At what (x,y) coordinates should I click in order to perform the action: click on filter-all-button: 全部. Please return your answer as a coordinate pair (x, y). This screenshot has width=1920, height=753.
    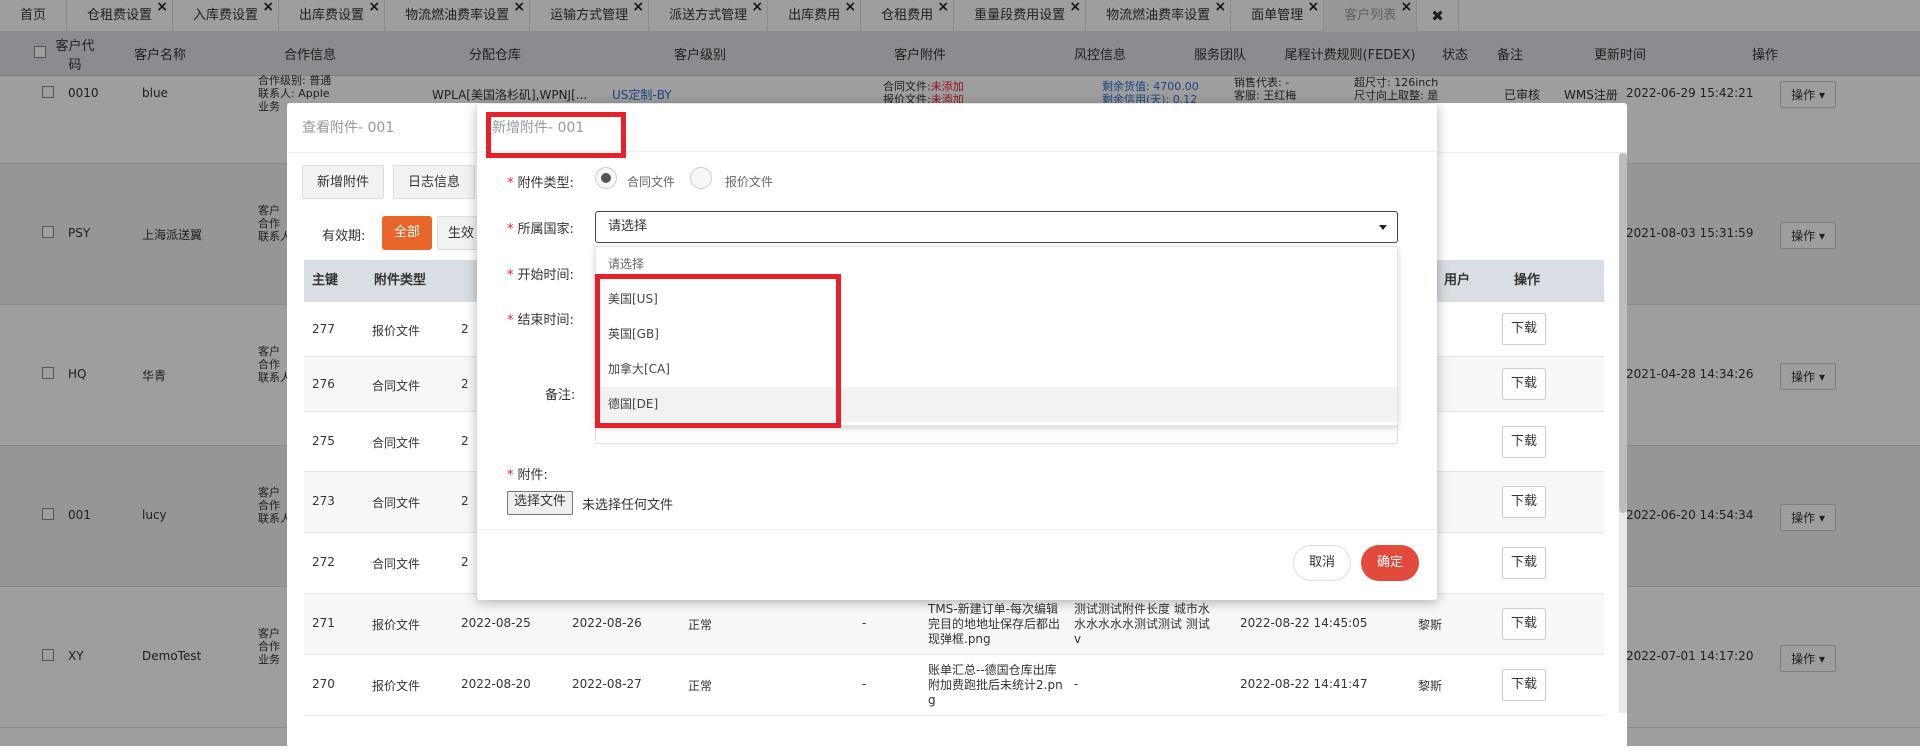
    Looking at the image, I should click on (407, 233).